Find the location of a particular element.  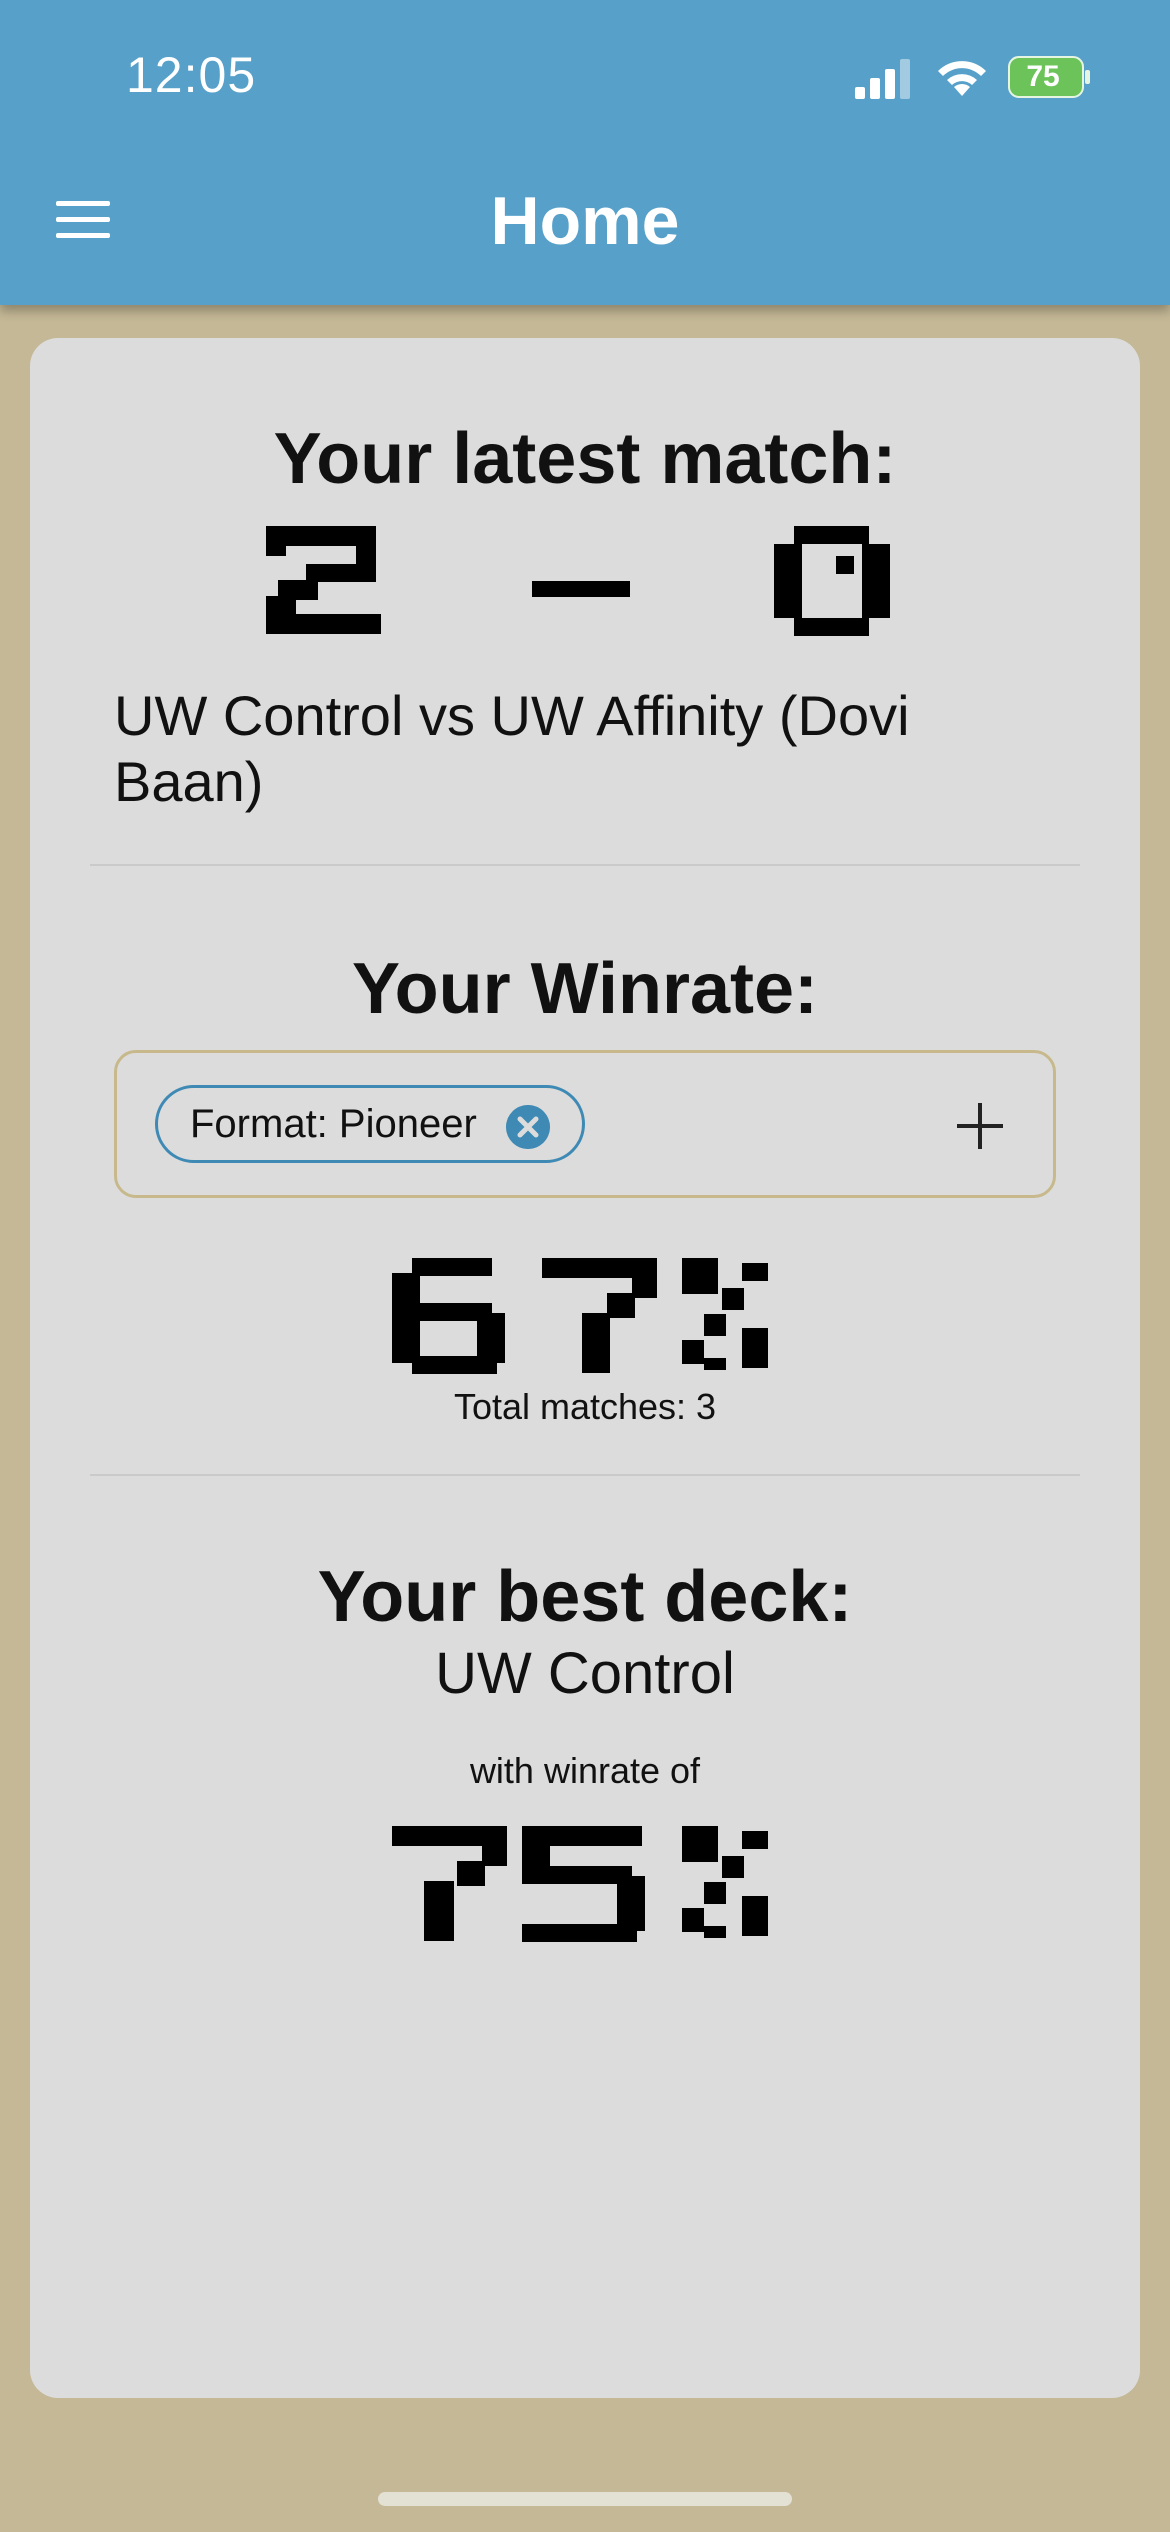

signal-icon is located at coordinates (882, 79).